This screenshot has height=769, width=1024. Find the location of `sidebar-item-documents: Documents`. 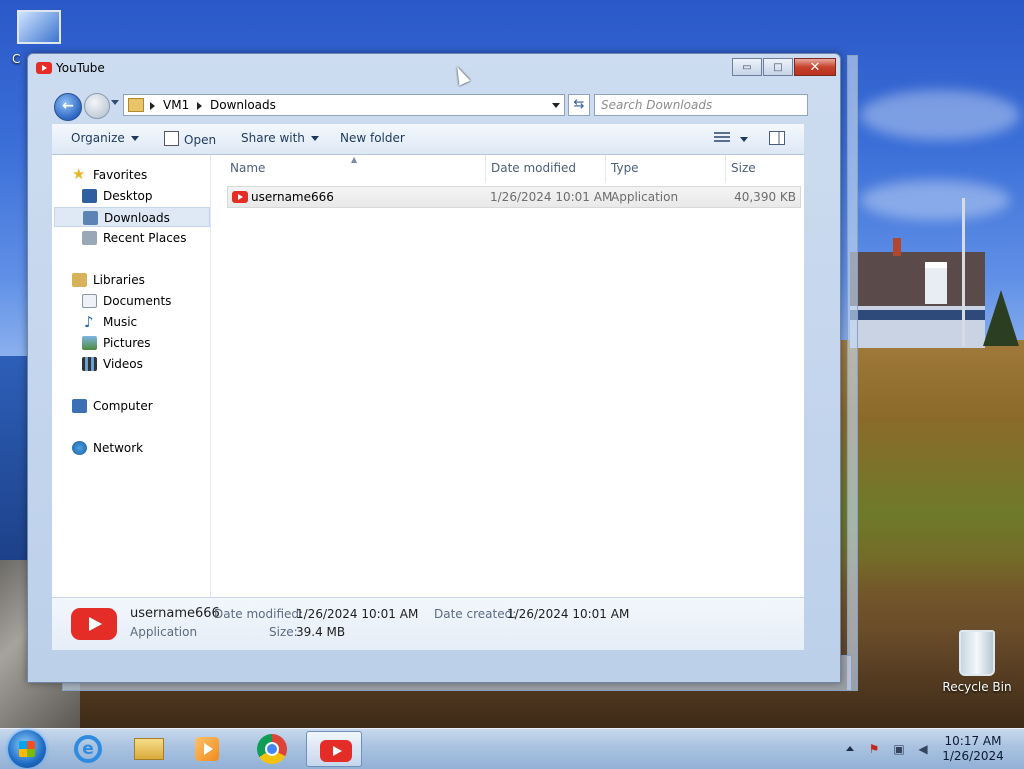

sidebar-item-documents: Documents is located at coordinates (130, 301).